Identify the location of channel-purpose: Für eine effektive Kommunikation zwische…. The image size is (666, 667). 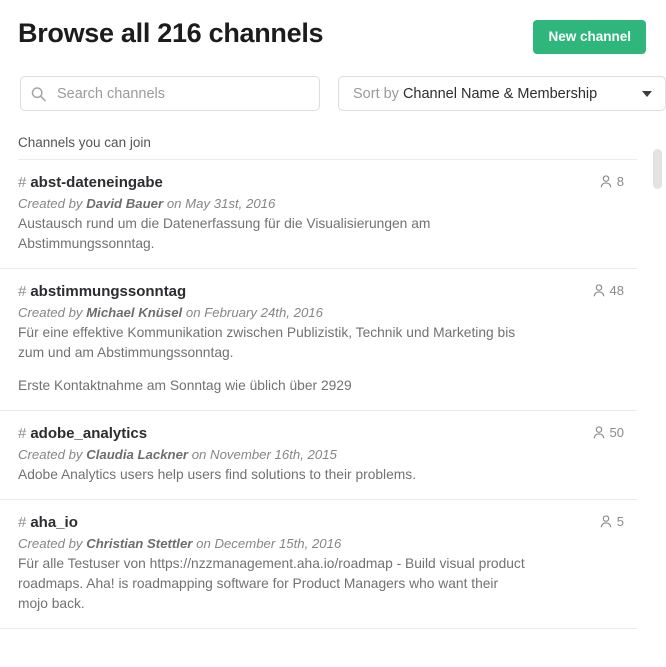
(267, 342).